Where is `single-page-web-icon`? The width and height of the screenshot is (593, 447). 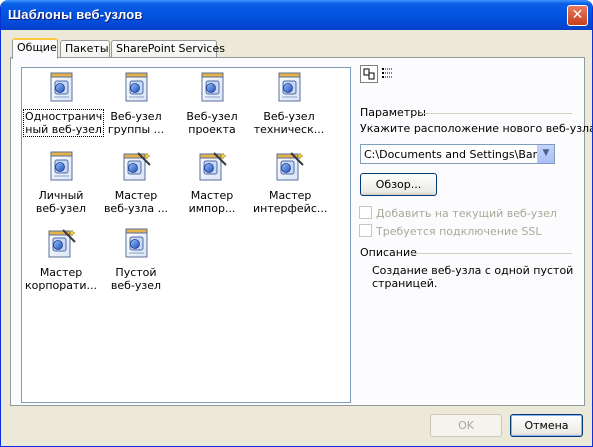
single-page-web-icon is located at coordinates (61, 88).